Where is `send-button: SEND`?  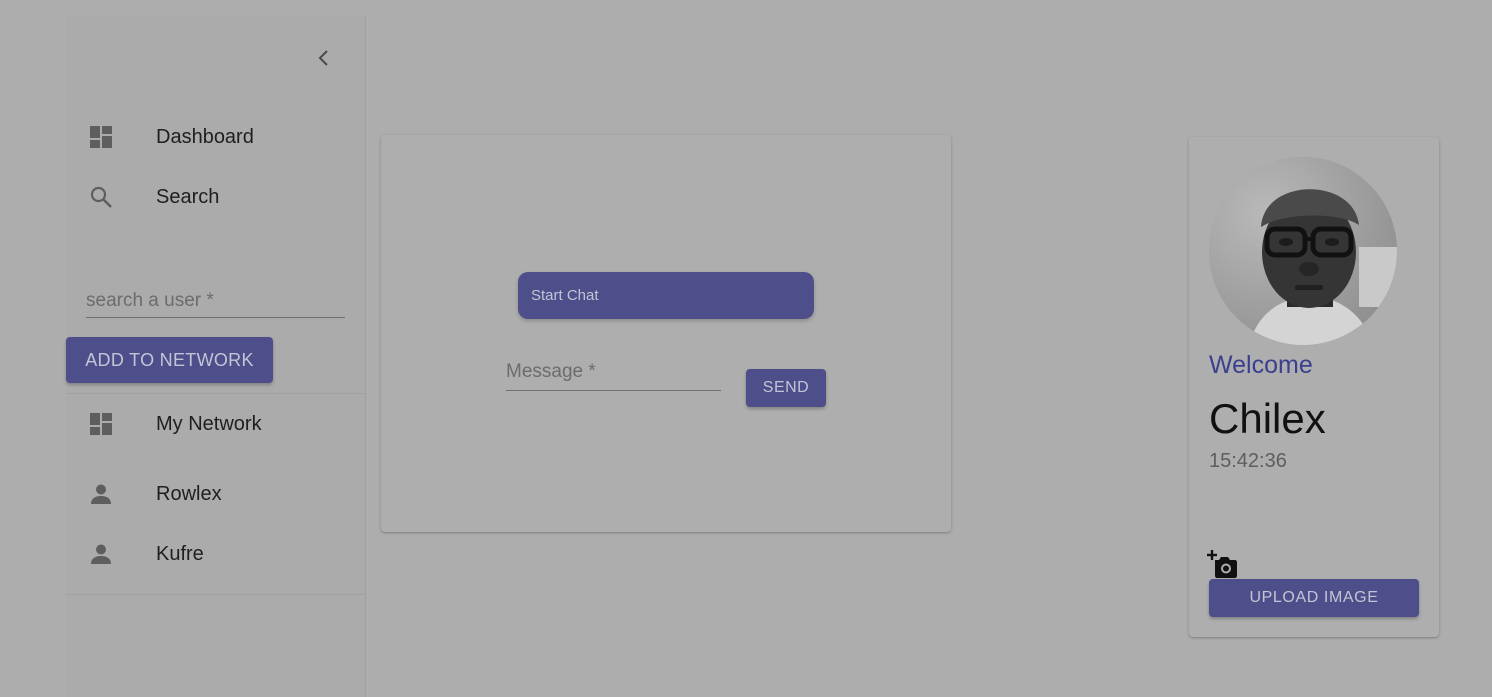 send-button: SEND is located at coordinates (786, 388).